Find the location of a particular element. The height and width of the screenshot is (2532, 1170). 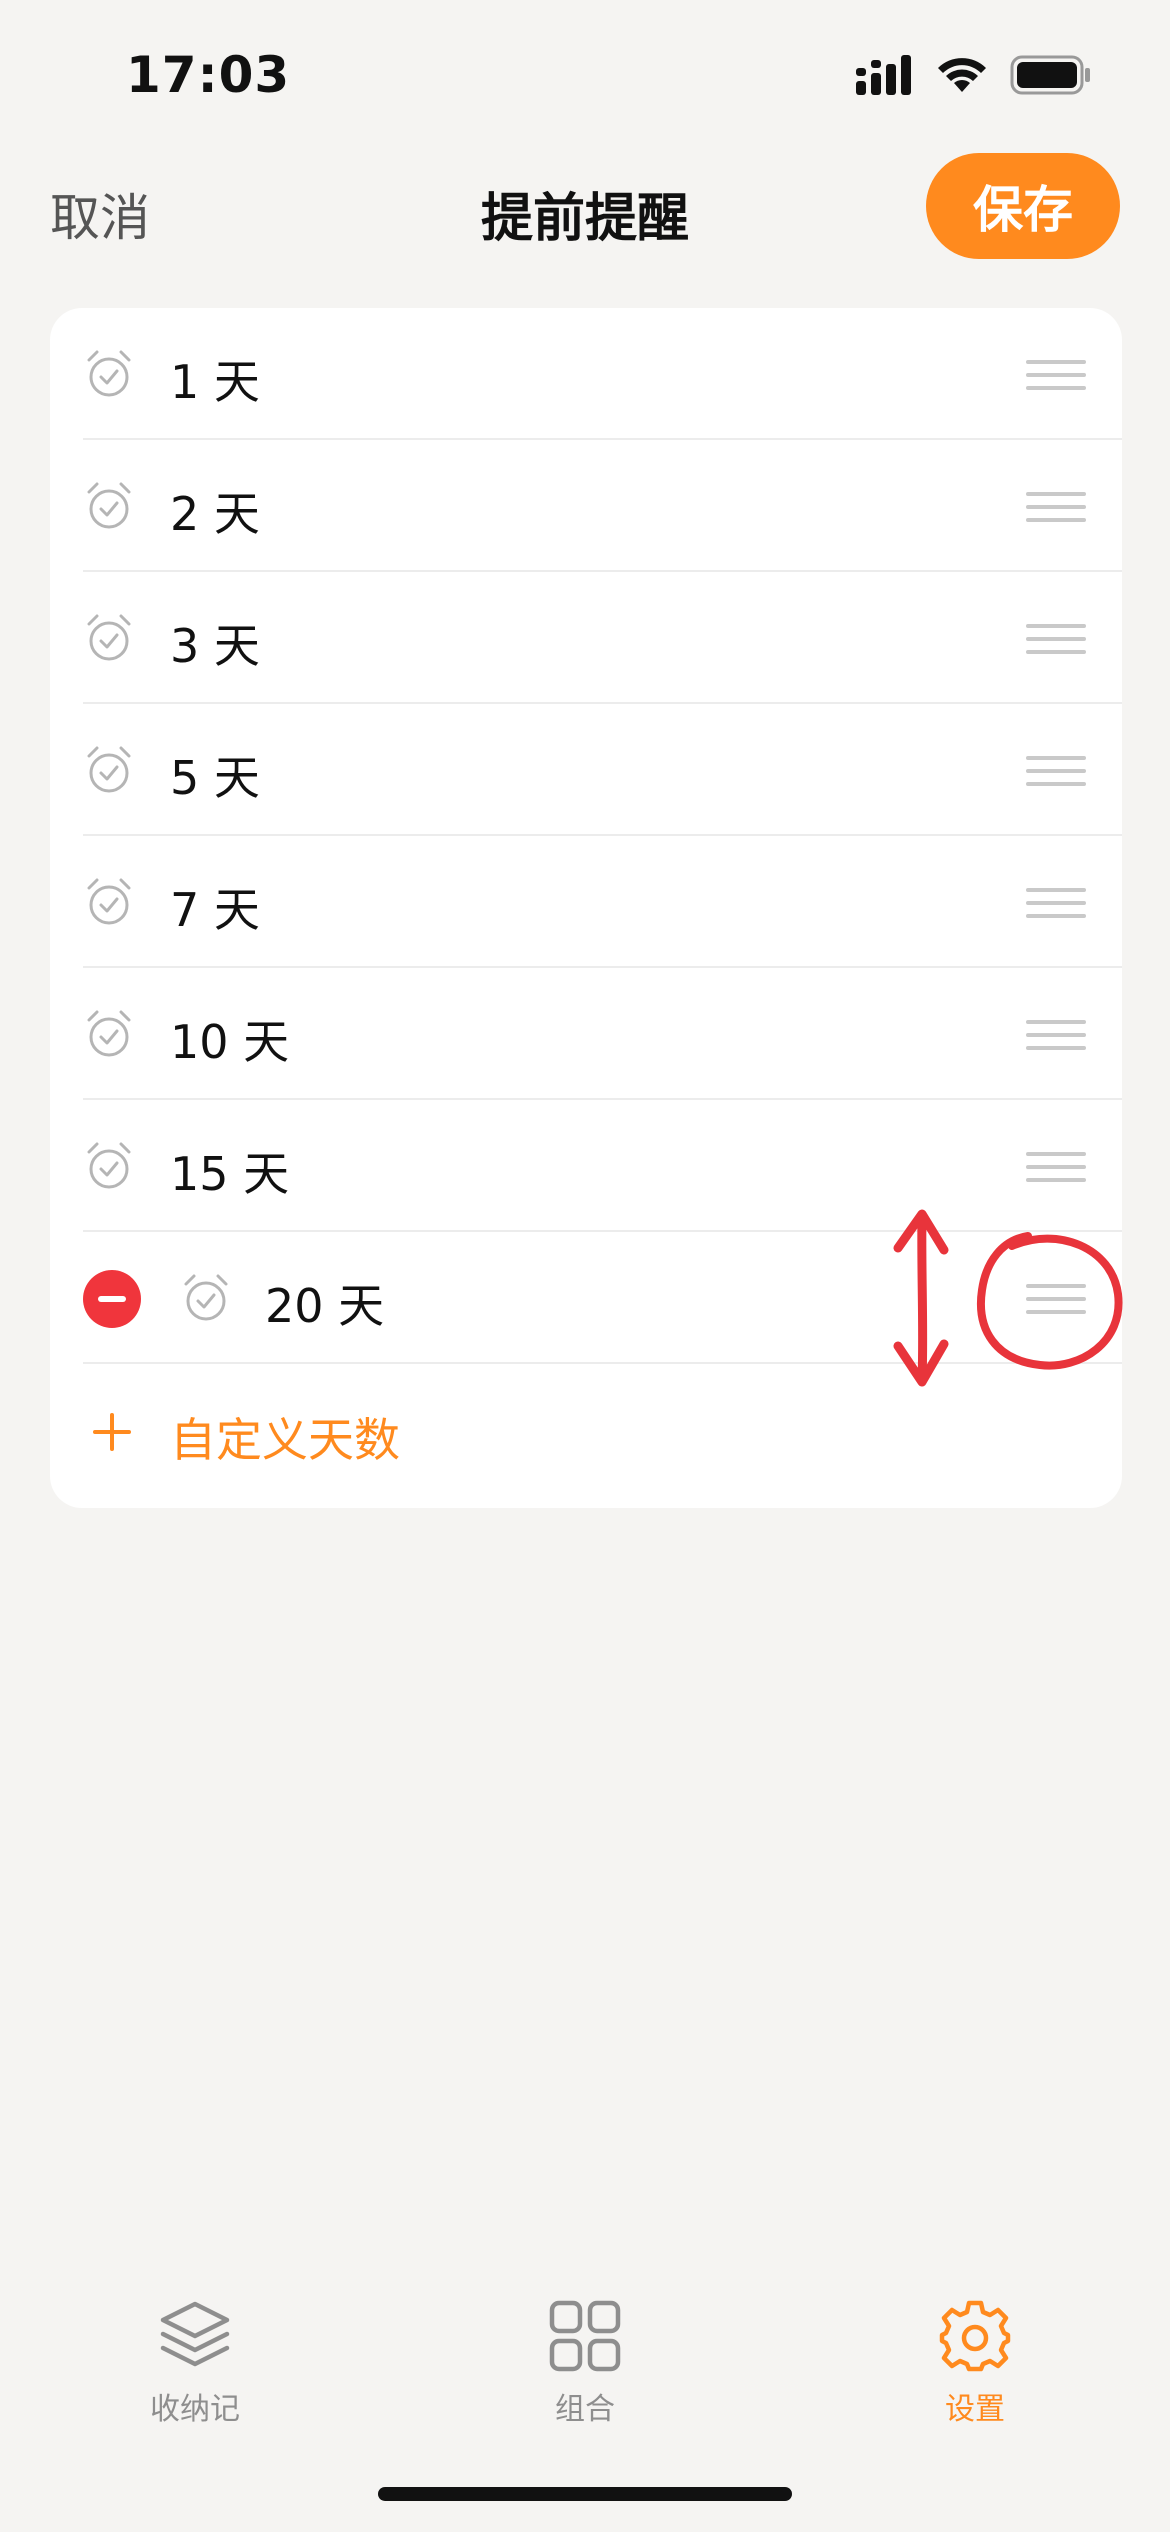

reminder-label: 15 天 is located at coordinates (230, 1174).